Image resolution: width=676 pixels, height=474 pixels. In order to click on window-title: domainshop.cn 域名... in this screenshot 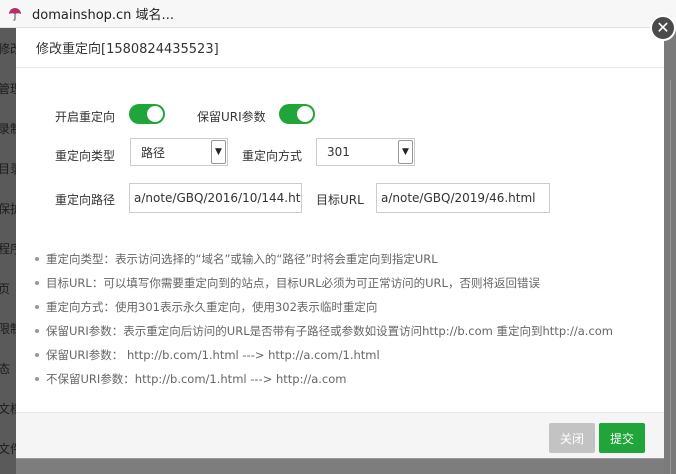, I will do `click(103, 15)`.